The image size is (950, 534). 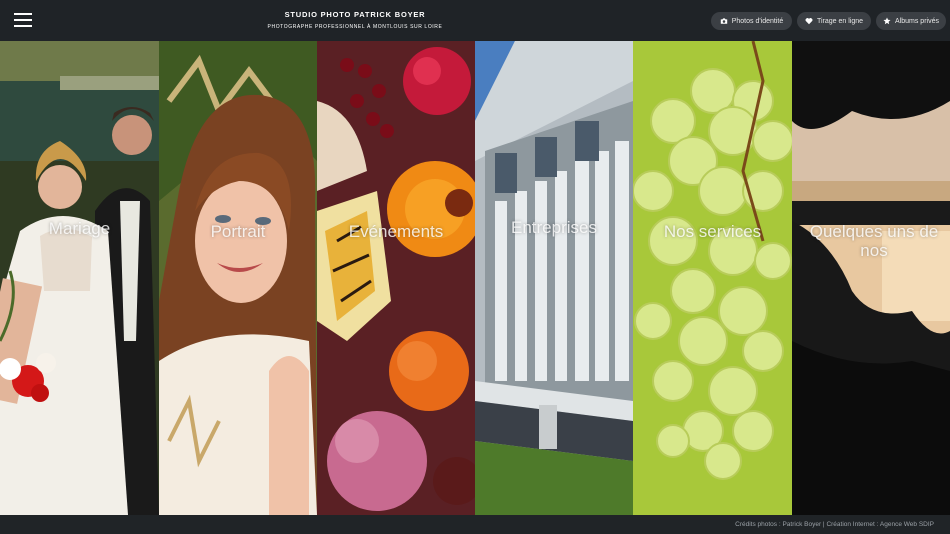 I want to click on references-photo, so click(x=871, y=278).